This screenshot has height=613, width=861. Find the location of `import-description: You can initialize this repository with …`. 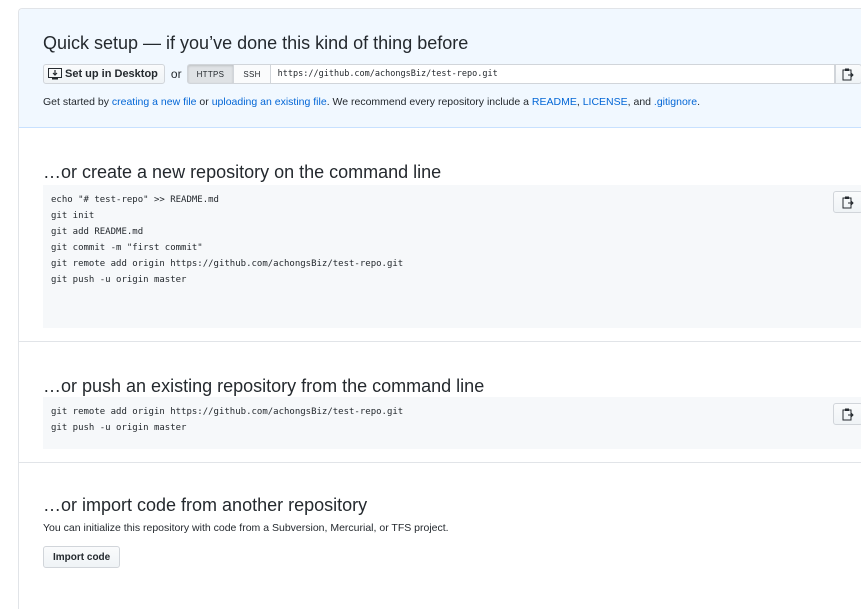

import-description: You can initialize this repository with … is located at coordinates (246, 528).